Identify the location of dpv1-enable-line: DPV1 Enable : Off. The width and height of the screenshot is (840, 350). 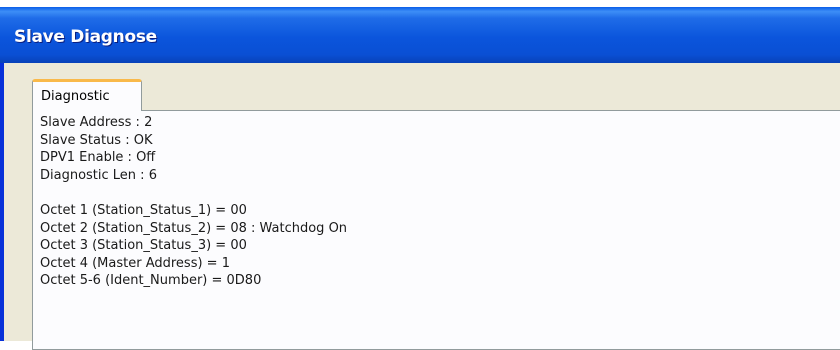
(98, 158).